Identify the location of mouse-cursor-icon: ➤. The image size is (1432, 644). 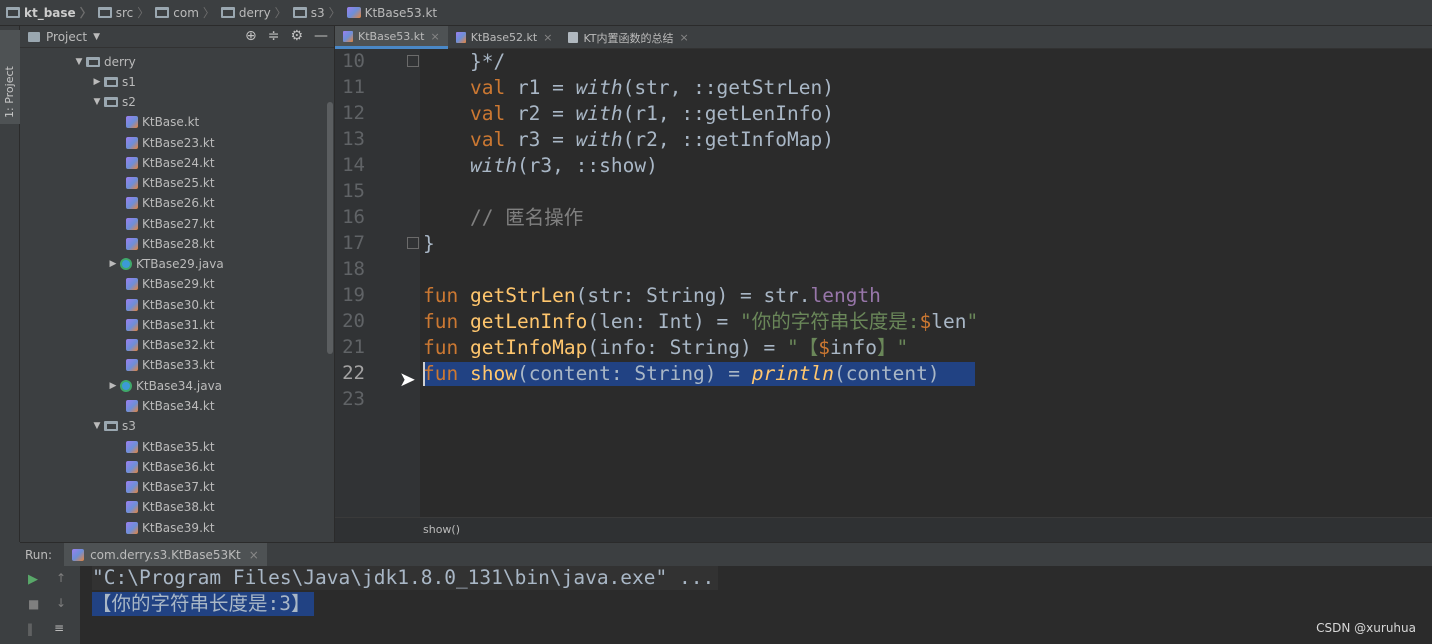
(407, 379).